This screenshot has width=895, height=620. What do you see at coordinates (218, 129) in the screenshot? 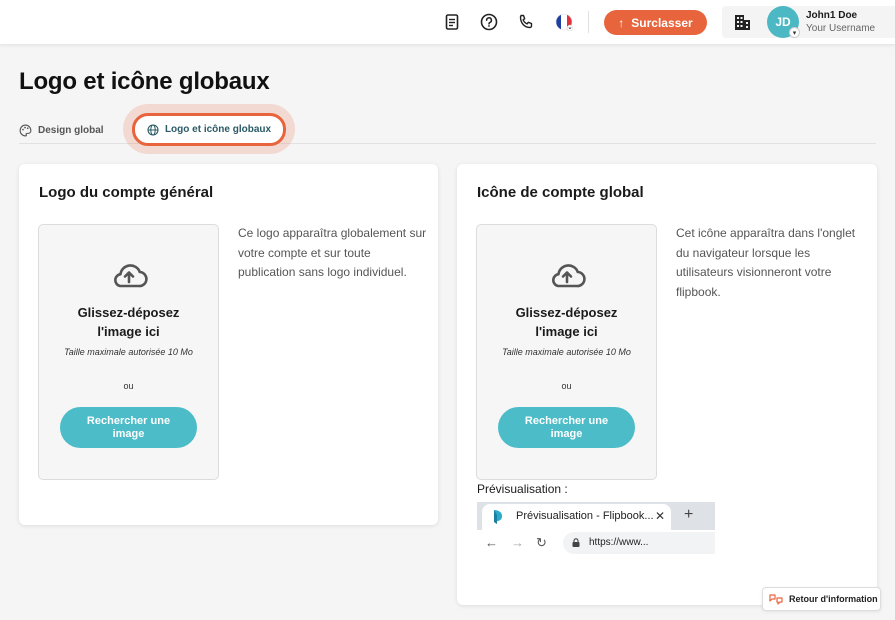
I see `tab-label: Logo et icône globaux` at bounding box center [218, 129].